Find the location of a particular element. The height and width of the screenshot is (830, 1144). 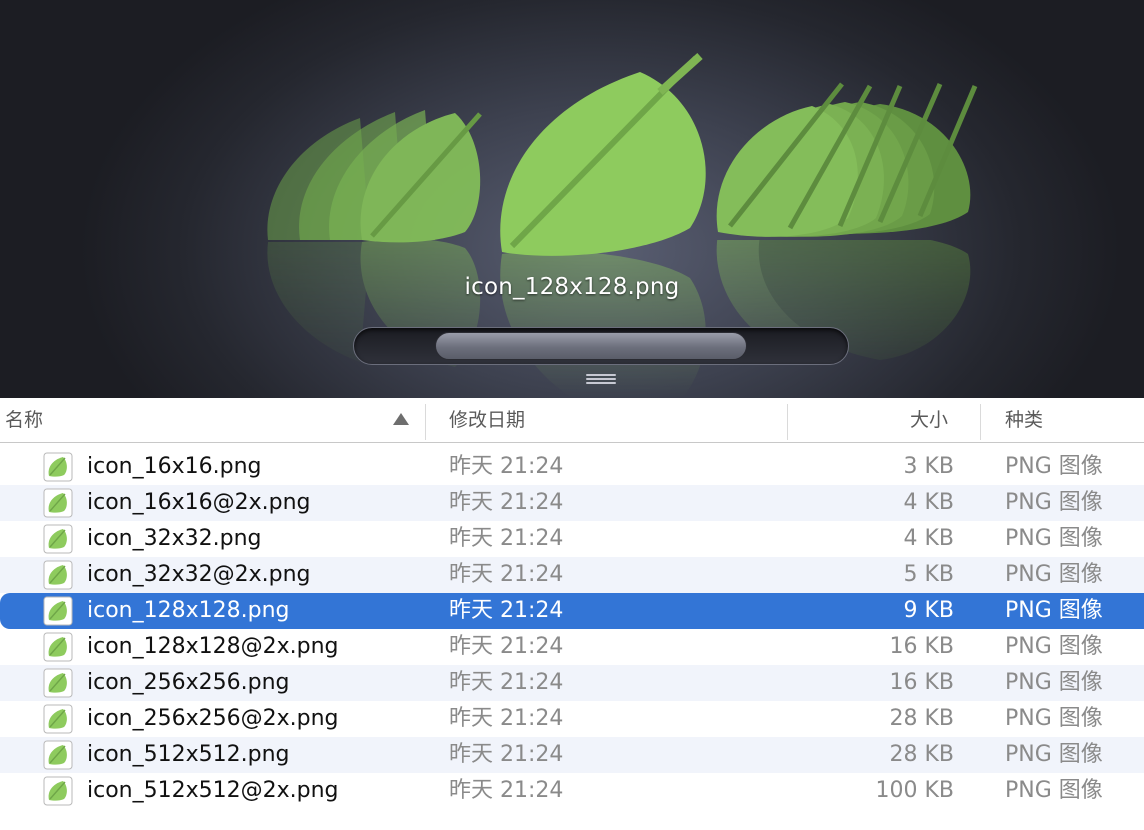

preview-file-name: icon_128x128.png is located at coordinates (572, 287).